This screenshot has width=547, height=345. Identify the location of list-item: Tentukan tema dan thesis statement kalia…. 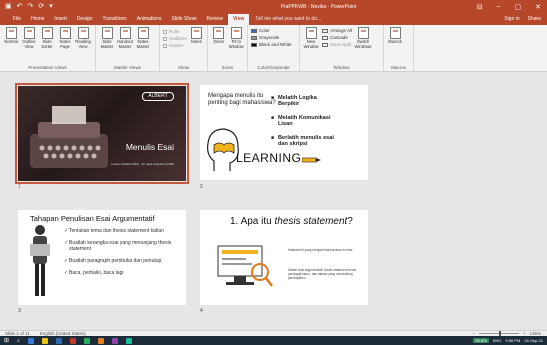
(119, 231).